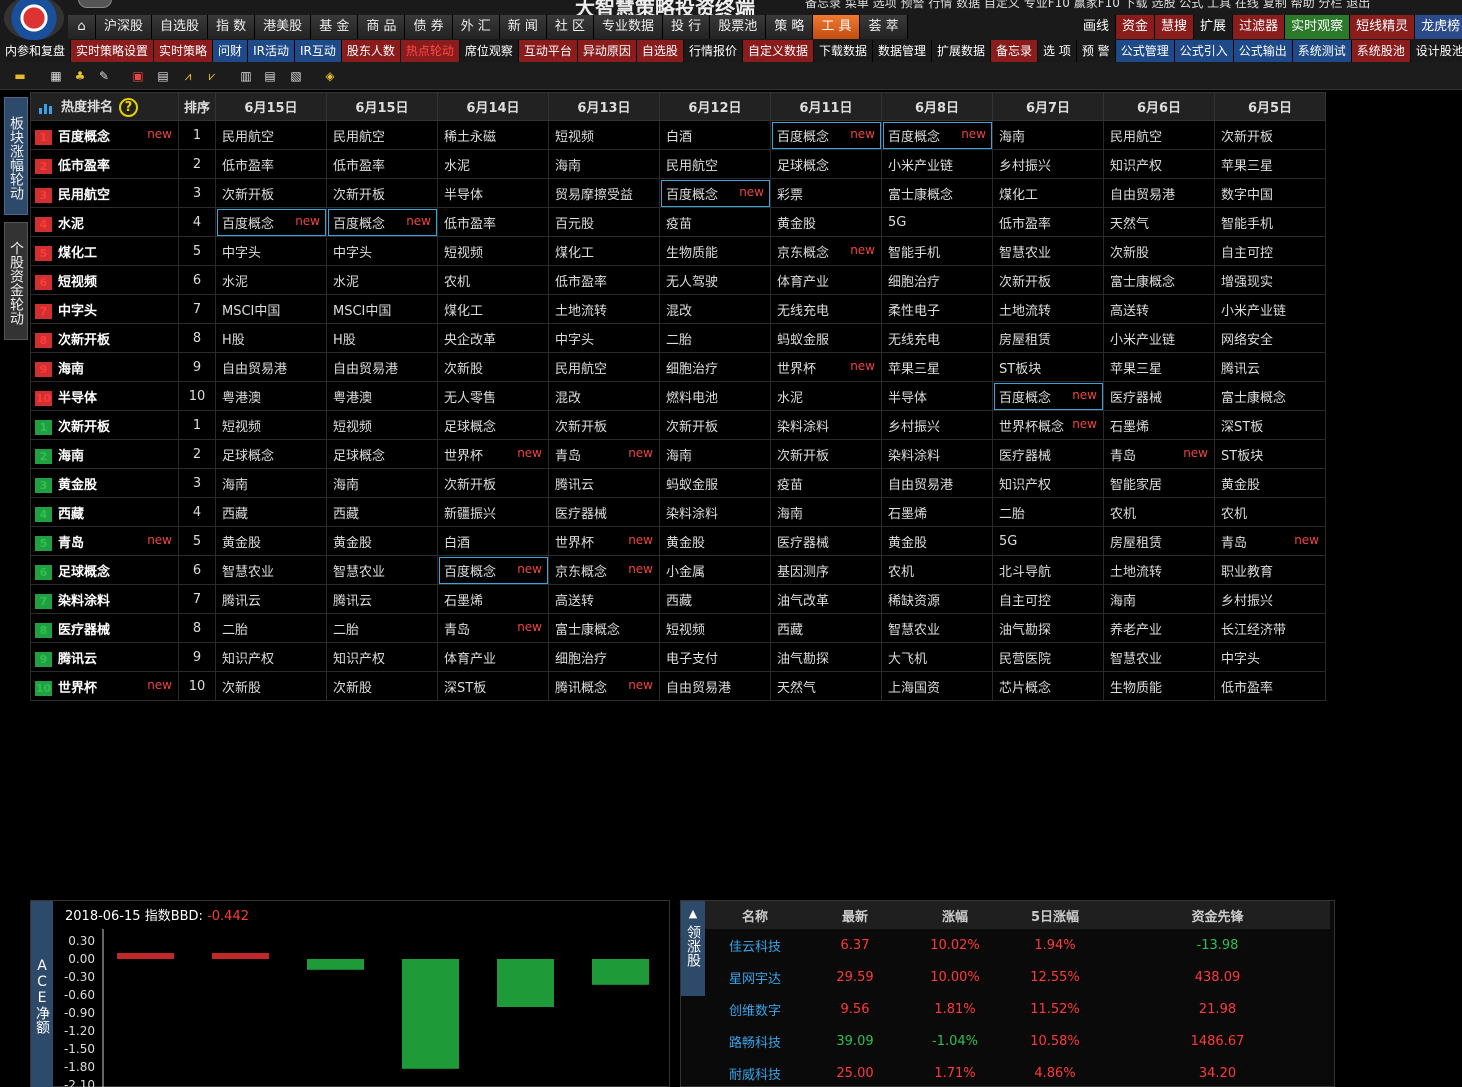 This screenshot has height=1087, width=1462. I want to click on sector-cell: 体育产业, so click(493, 657).